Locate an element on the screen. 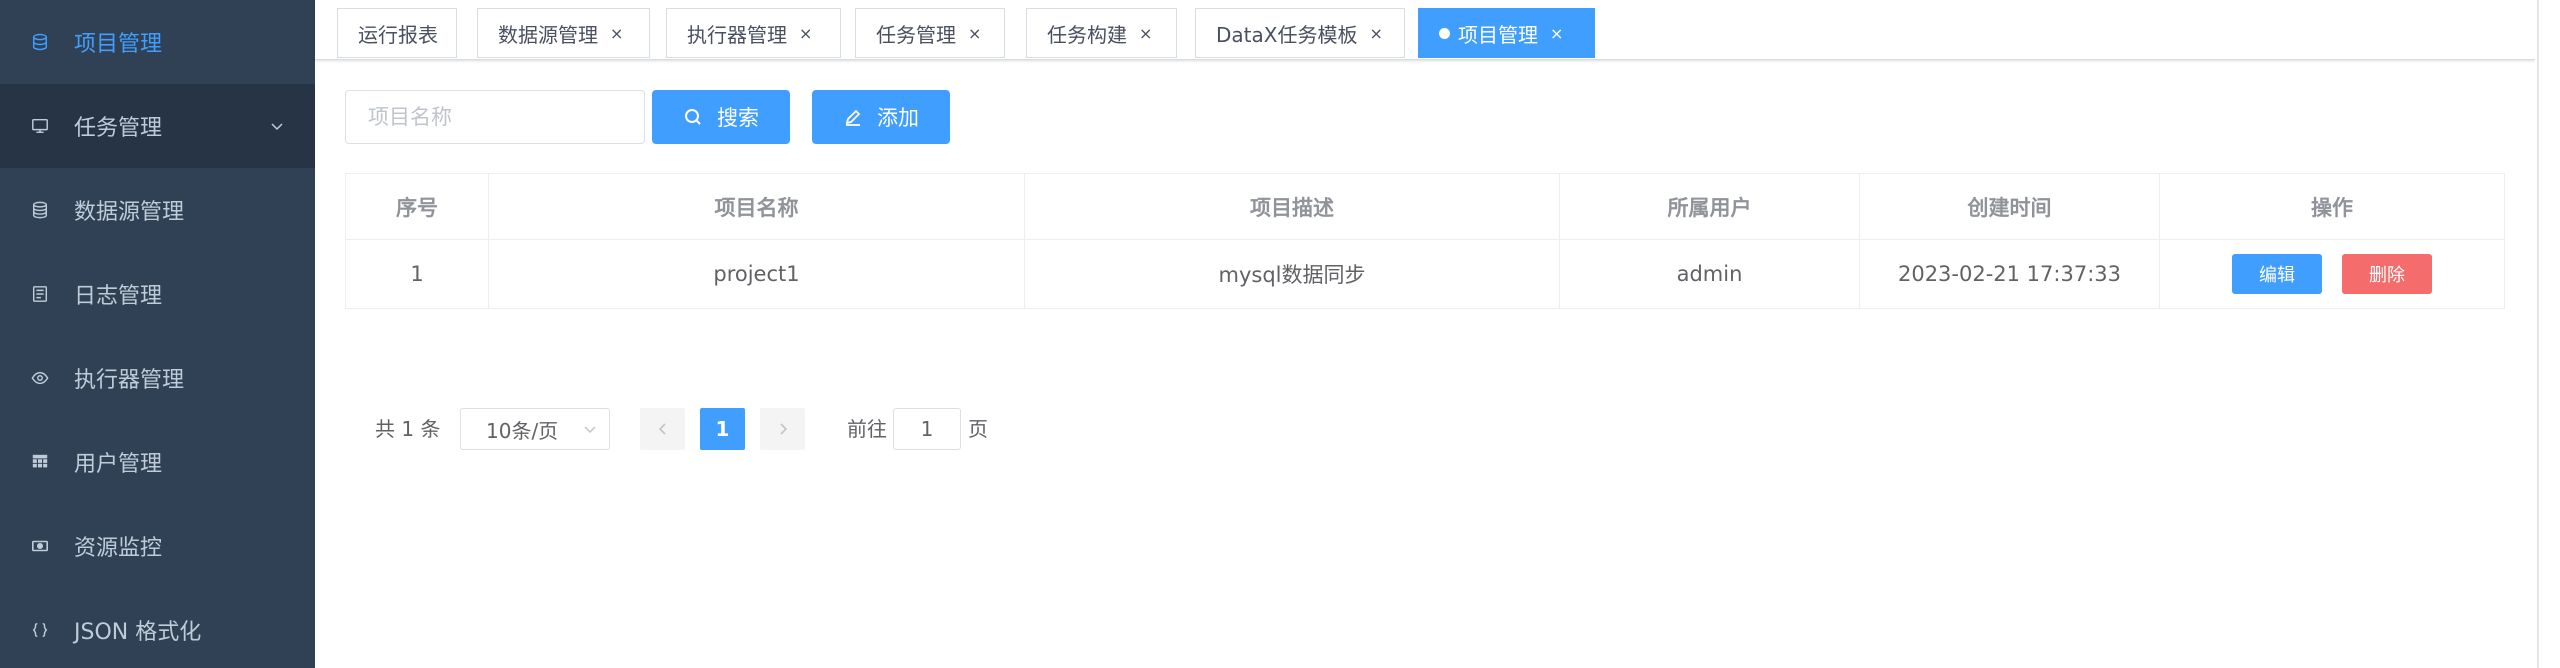 This screenshot has width=2560, height=668. edit-button: 编辑 is located at coordinates (2277, 274).